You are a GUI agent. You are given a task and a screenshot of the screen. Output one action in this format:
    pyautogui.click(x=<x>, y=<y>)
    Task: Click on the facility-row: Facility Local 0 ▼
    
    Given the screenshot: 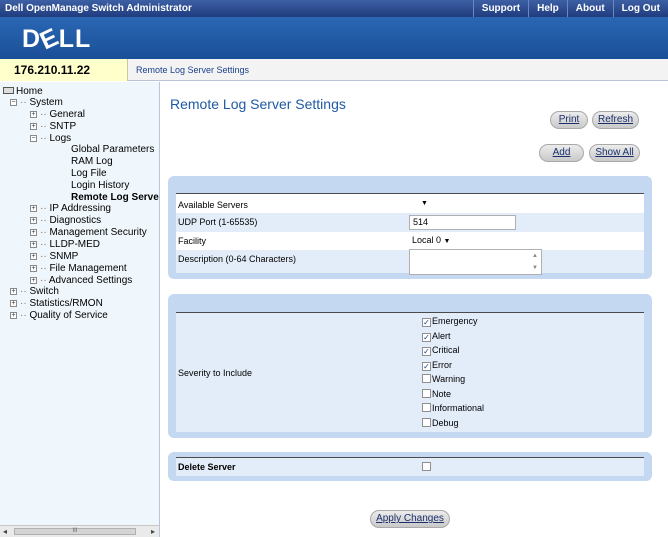 What is the action you would take?
    pyautogui.click(x=410, y=241)
    